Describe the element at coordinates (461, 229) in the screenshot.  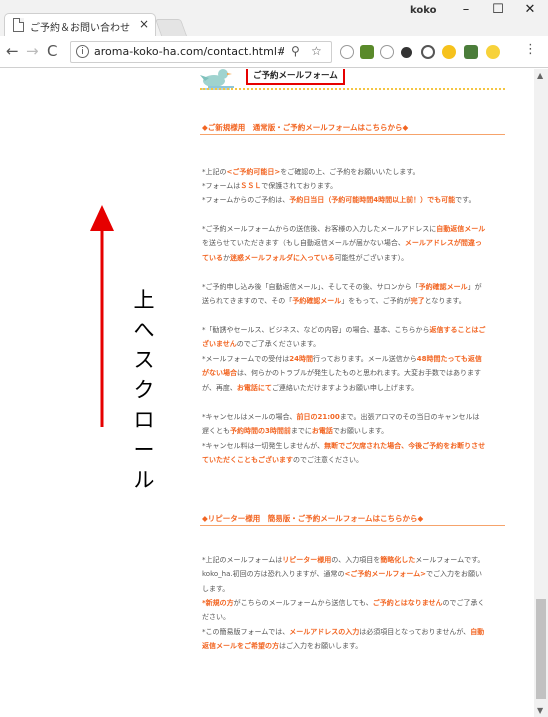
I see `highlight-text: 自動返信メール` at that location.